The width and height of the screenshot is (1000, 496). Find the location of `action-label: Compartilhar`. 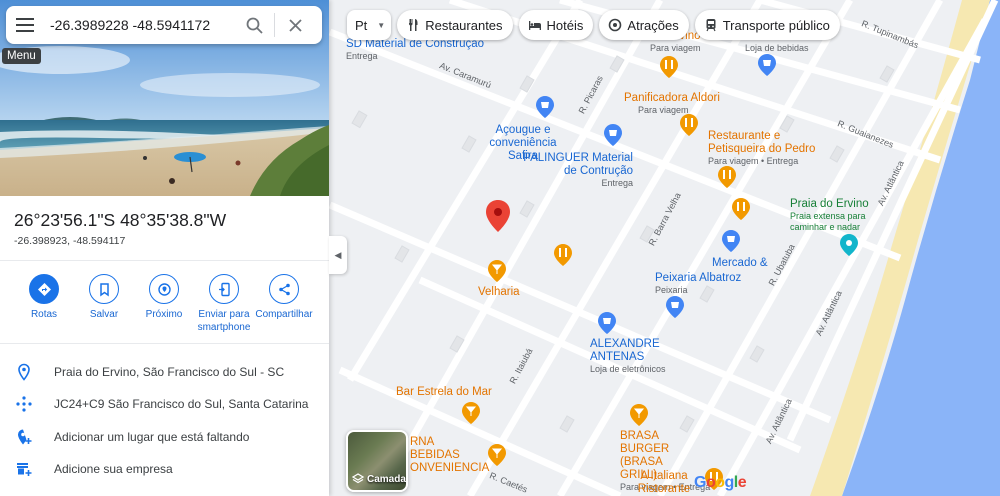

action-label: Compartilhar is located at coordinates (284, 314).